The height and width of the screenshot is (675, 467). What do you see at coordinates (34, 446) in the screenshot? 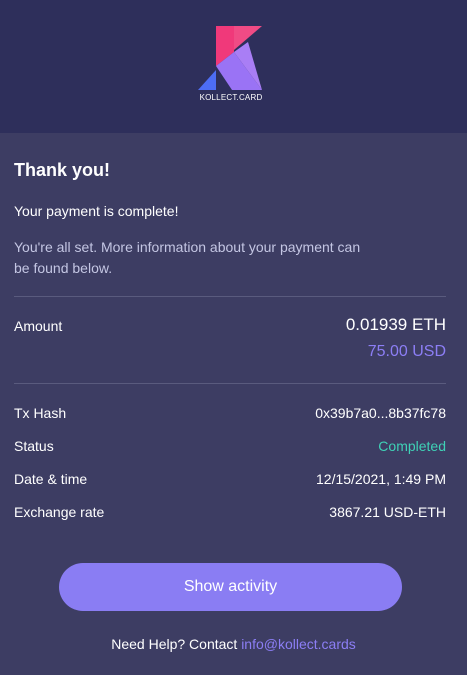
I see `status-label: Status` at bounding box center [34, 446].